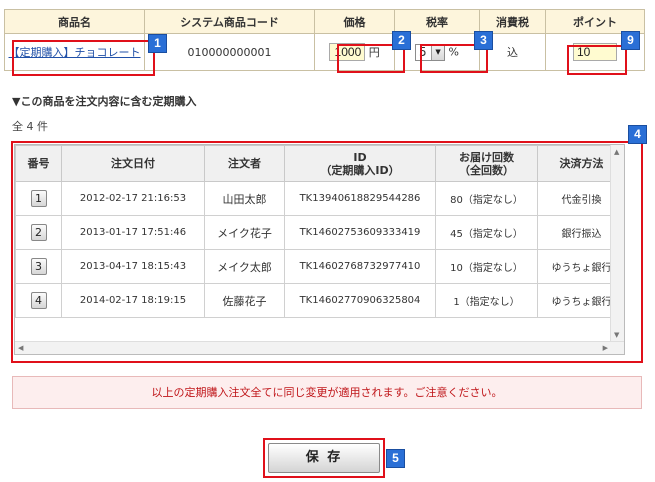 This screenshot has width=655, height=482. Describe the element at coordinates (229, 52) in the screenshot. I see `system-code-cell: 010000000001` at that location.